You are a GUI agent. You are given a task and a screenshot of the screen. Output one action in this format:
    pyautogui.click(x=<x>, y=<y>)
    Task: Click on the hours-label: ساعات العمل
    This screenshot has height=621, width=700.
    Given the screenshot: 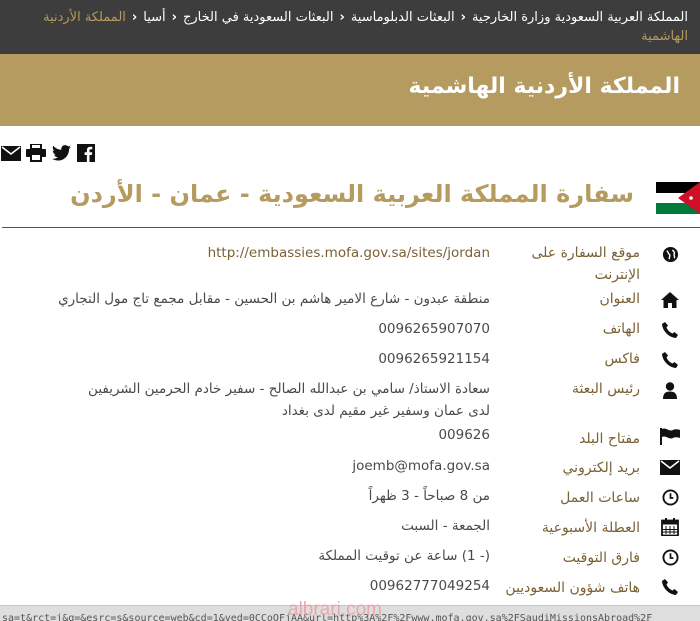 What is the action you would take?
    pyautogui.click(x=600, y=498)
    